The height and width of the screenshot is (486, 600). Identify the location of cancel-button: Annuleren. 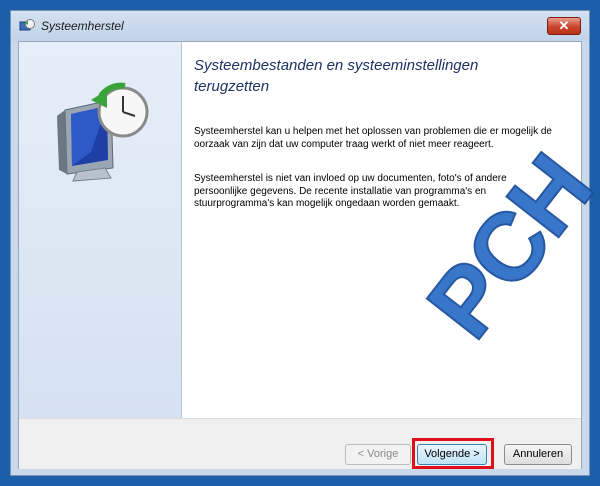
(538, 454).